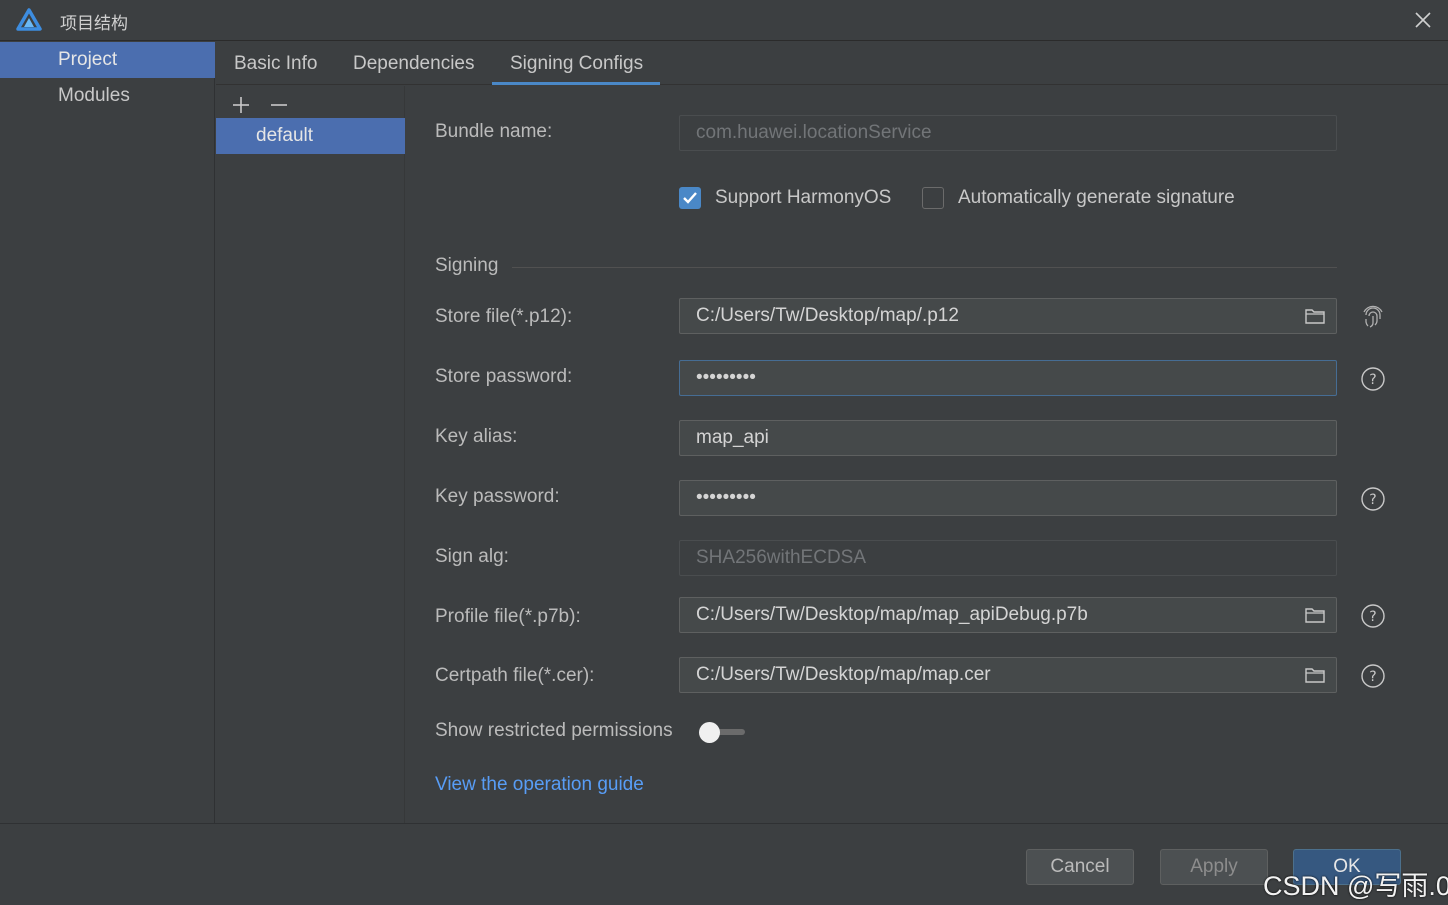 The width and height of the screenshot is (1448, 905). I want to click on key-alias-label: Key alias:, so click(476, 436).